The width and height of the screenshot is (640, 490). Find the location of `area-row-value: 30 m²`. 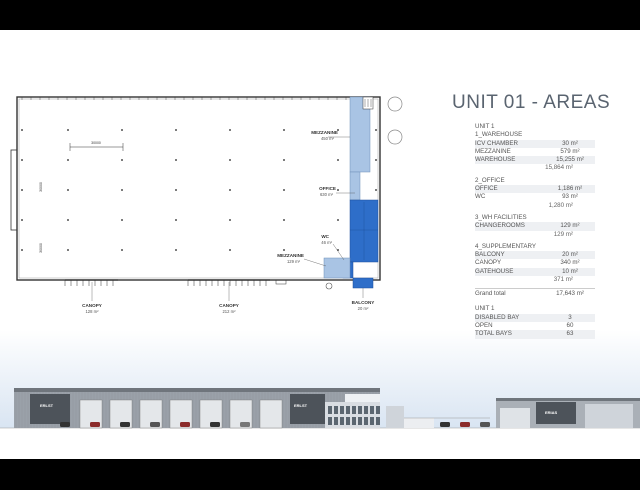

area-row-value: 30 m² is located at coordinates (570, 143).